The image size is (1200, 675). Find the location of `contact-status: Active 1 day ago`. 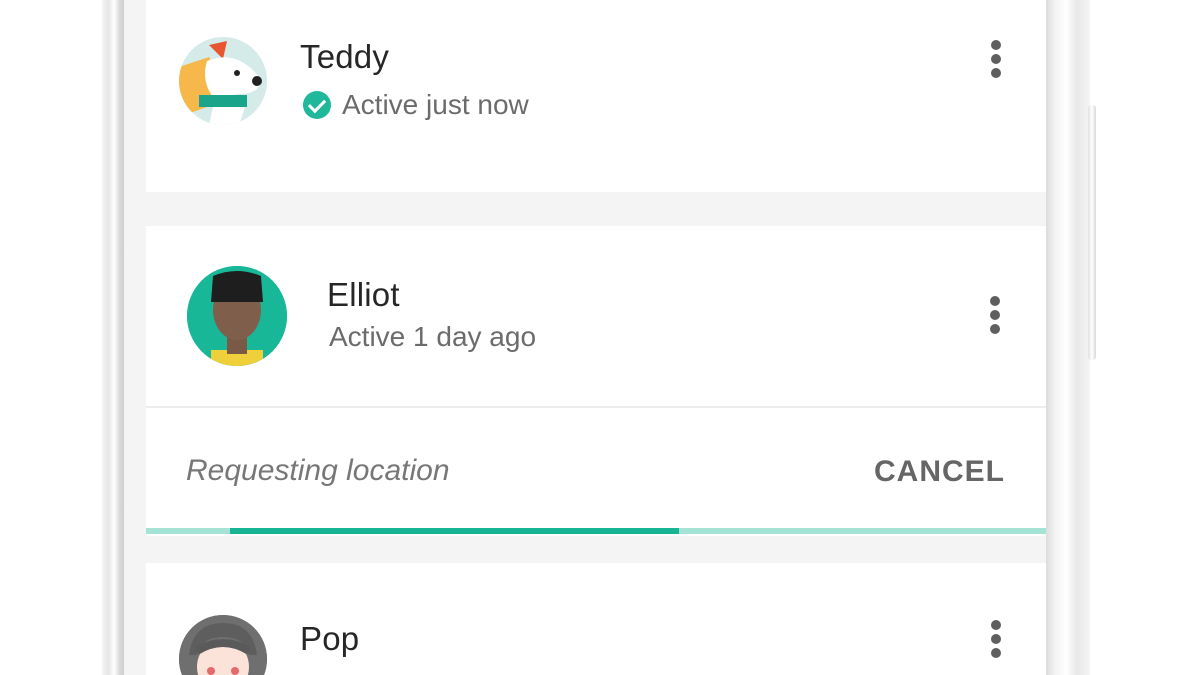

contact-status: Active 1 day ago is located at coordinates (433, 336).